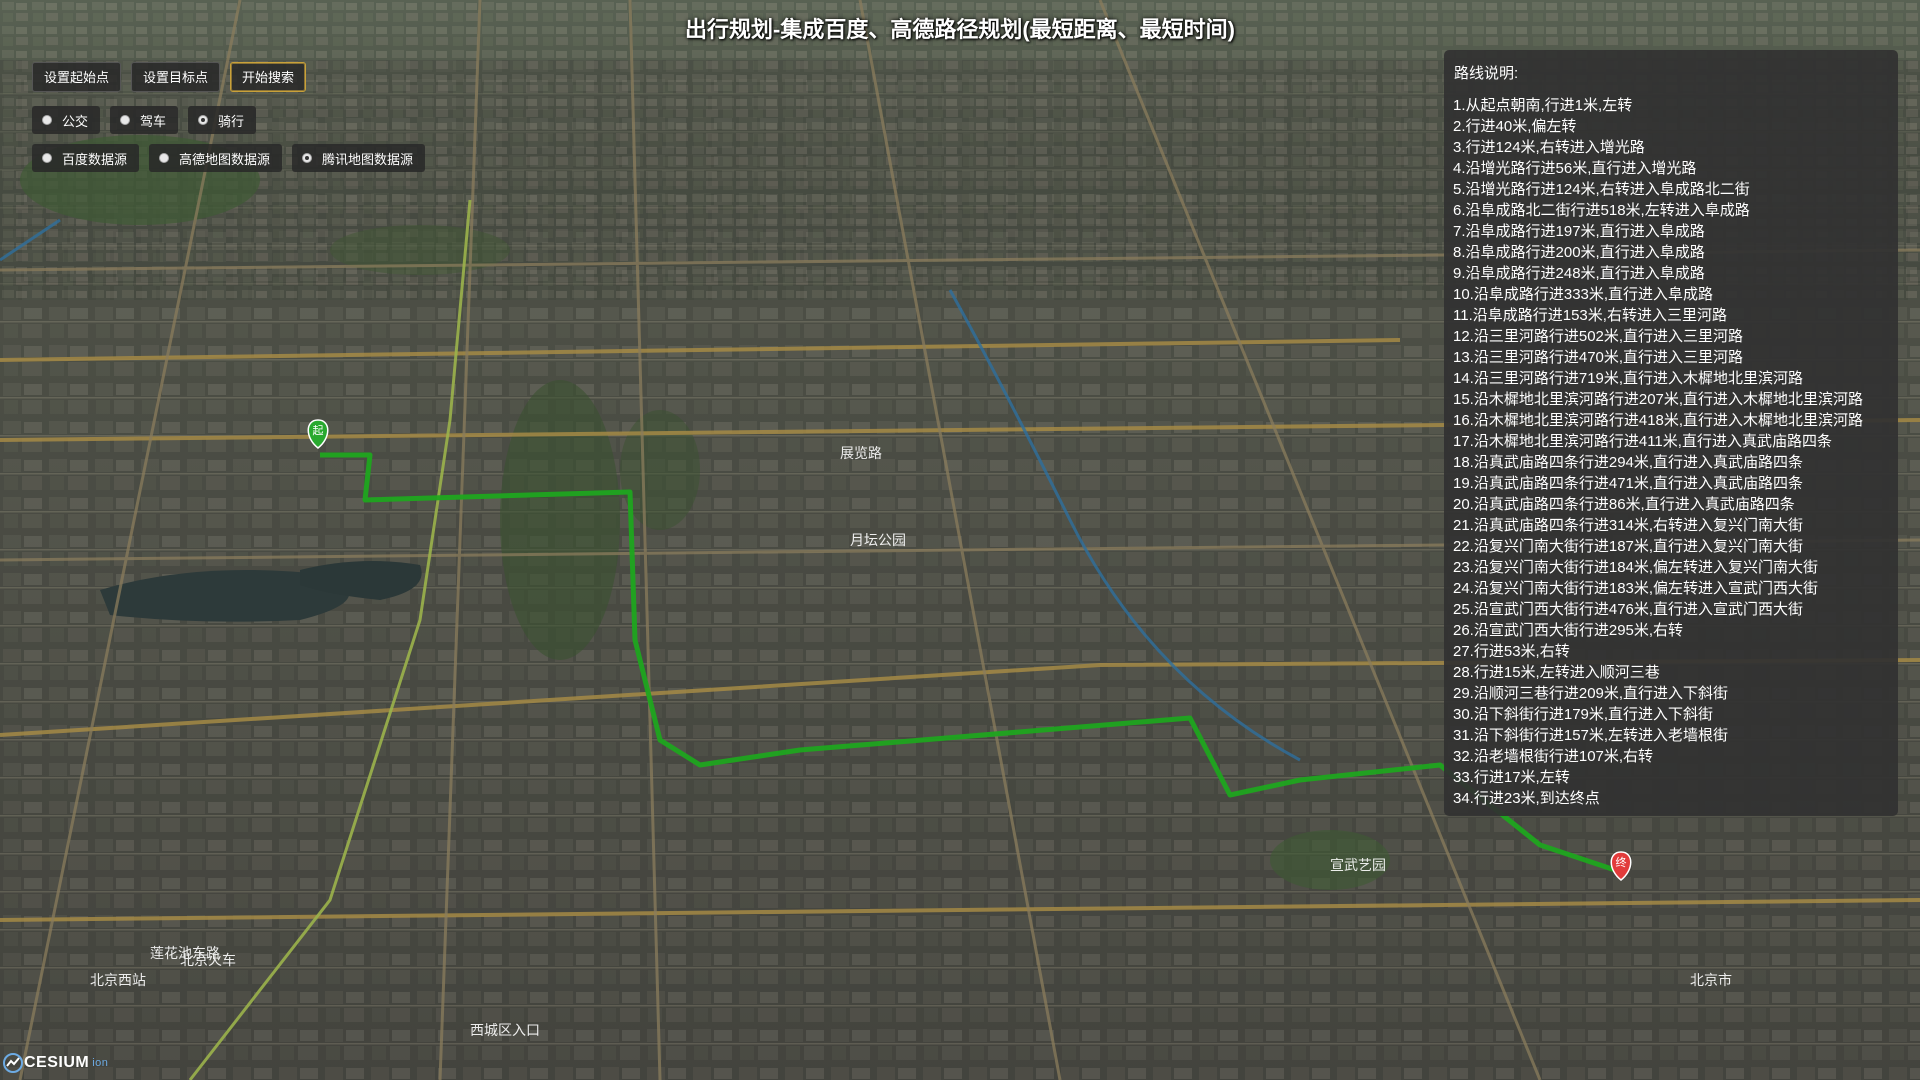 This screenshot has width=1920, height=1080. Describe the element at coordinates (1670, 105) in the screenshot. I see `route-step: 1. 从起点朝南,行进1米,左转` at that location.